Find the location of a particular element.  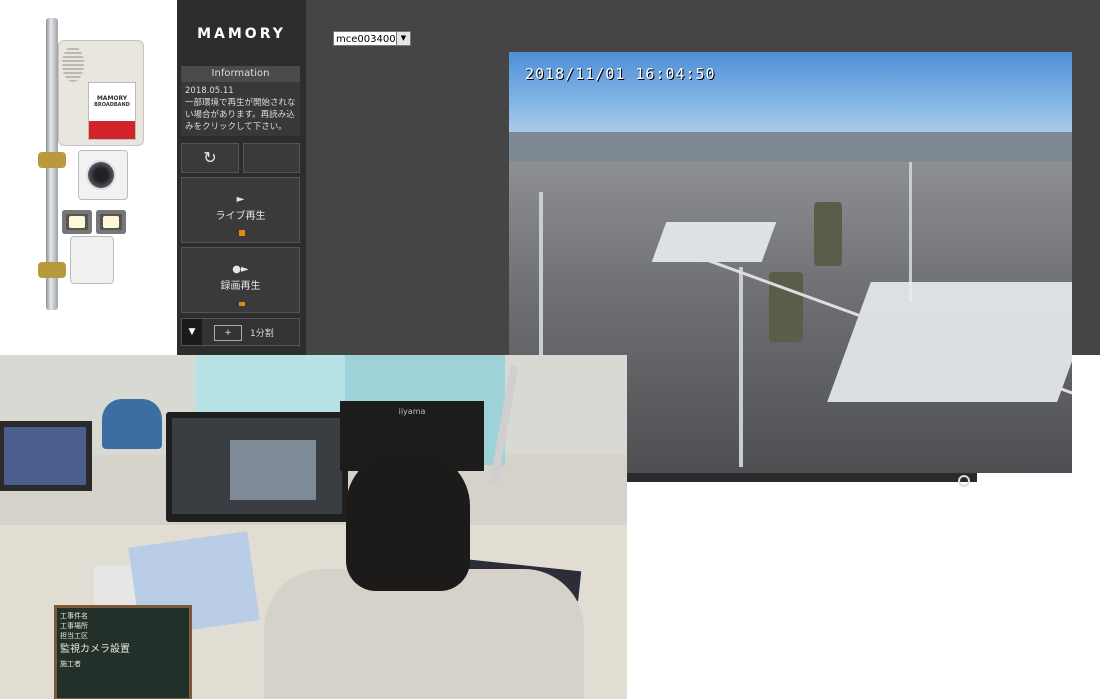

device-sub-label: BROADBAND is located at coordinates (112, 105).